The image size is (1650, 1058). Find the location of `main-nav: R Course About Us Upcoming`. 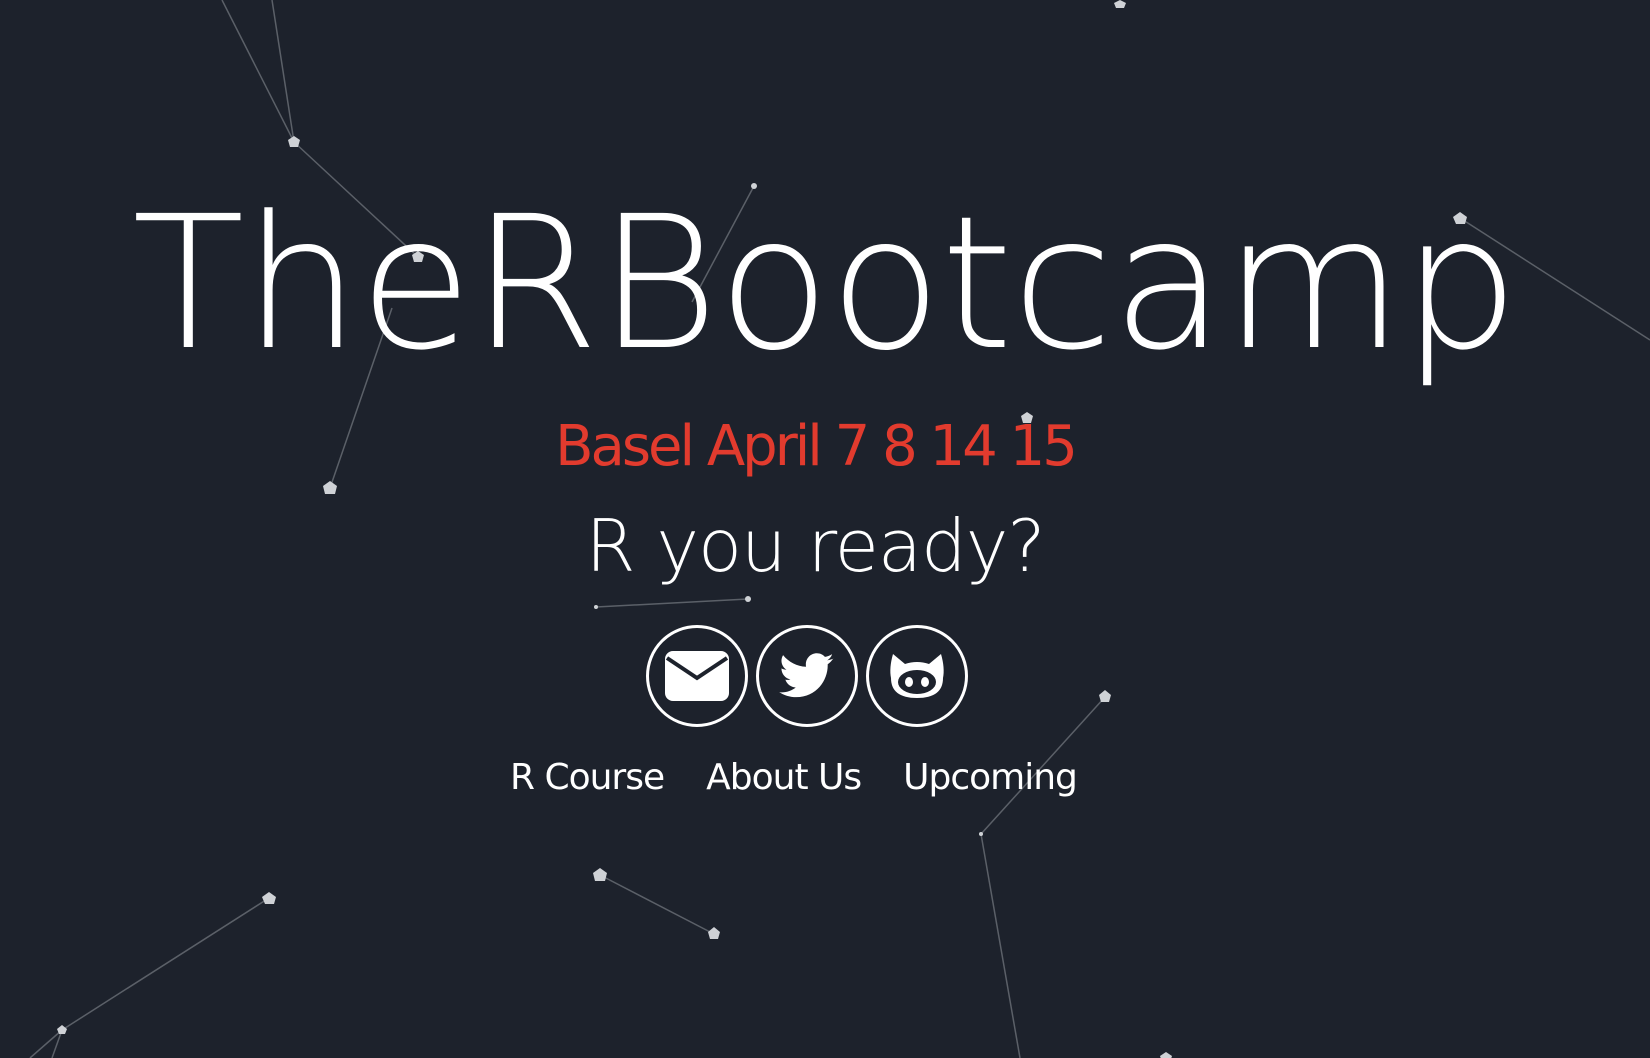

main-nav: R Course About Us Upcoming is located at coordinates (794, 778).